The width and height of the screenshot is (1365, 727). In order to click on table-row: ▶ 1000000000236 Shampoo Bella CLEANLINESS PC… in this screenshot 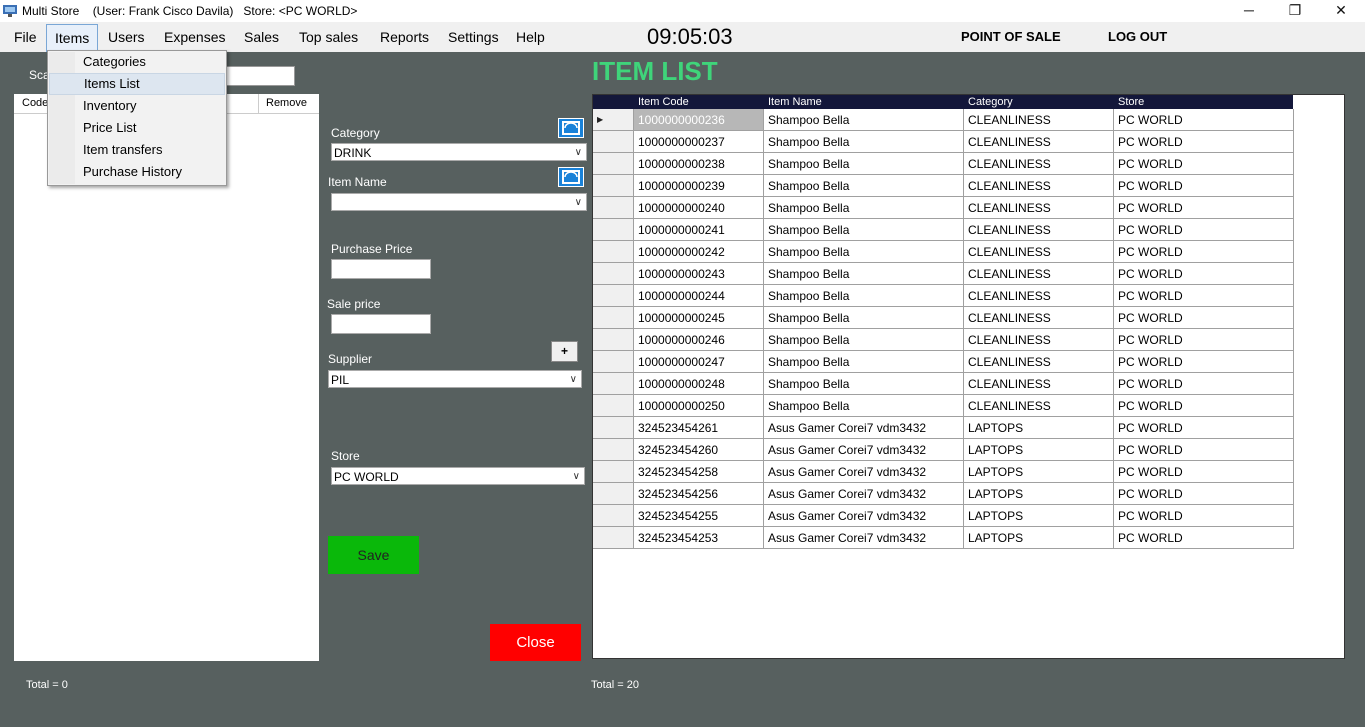, I will do `click(943, 120)`.